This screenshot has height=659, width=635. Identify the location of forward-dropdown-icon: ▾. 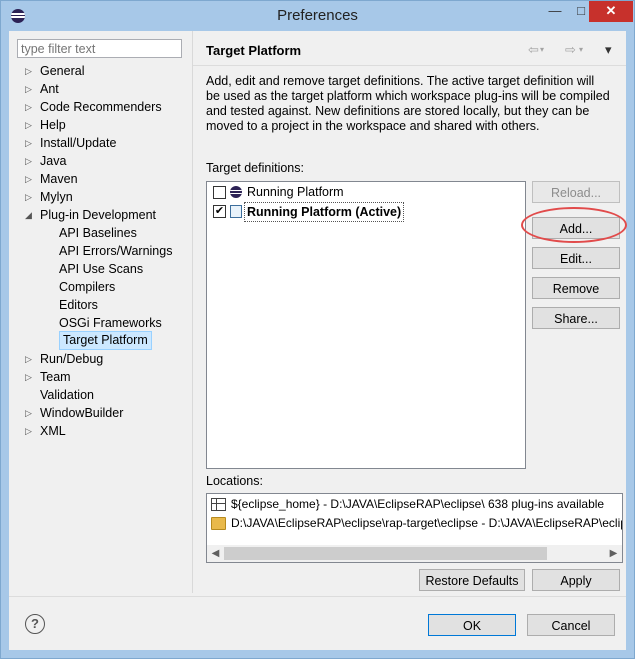
(581, 49).